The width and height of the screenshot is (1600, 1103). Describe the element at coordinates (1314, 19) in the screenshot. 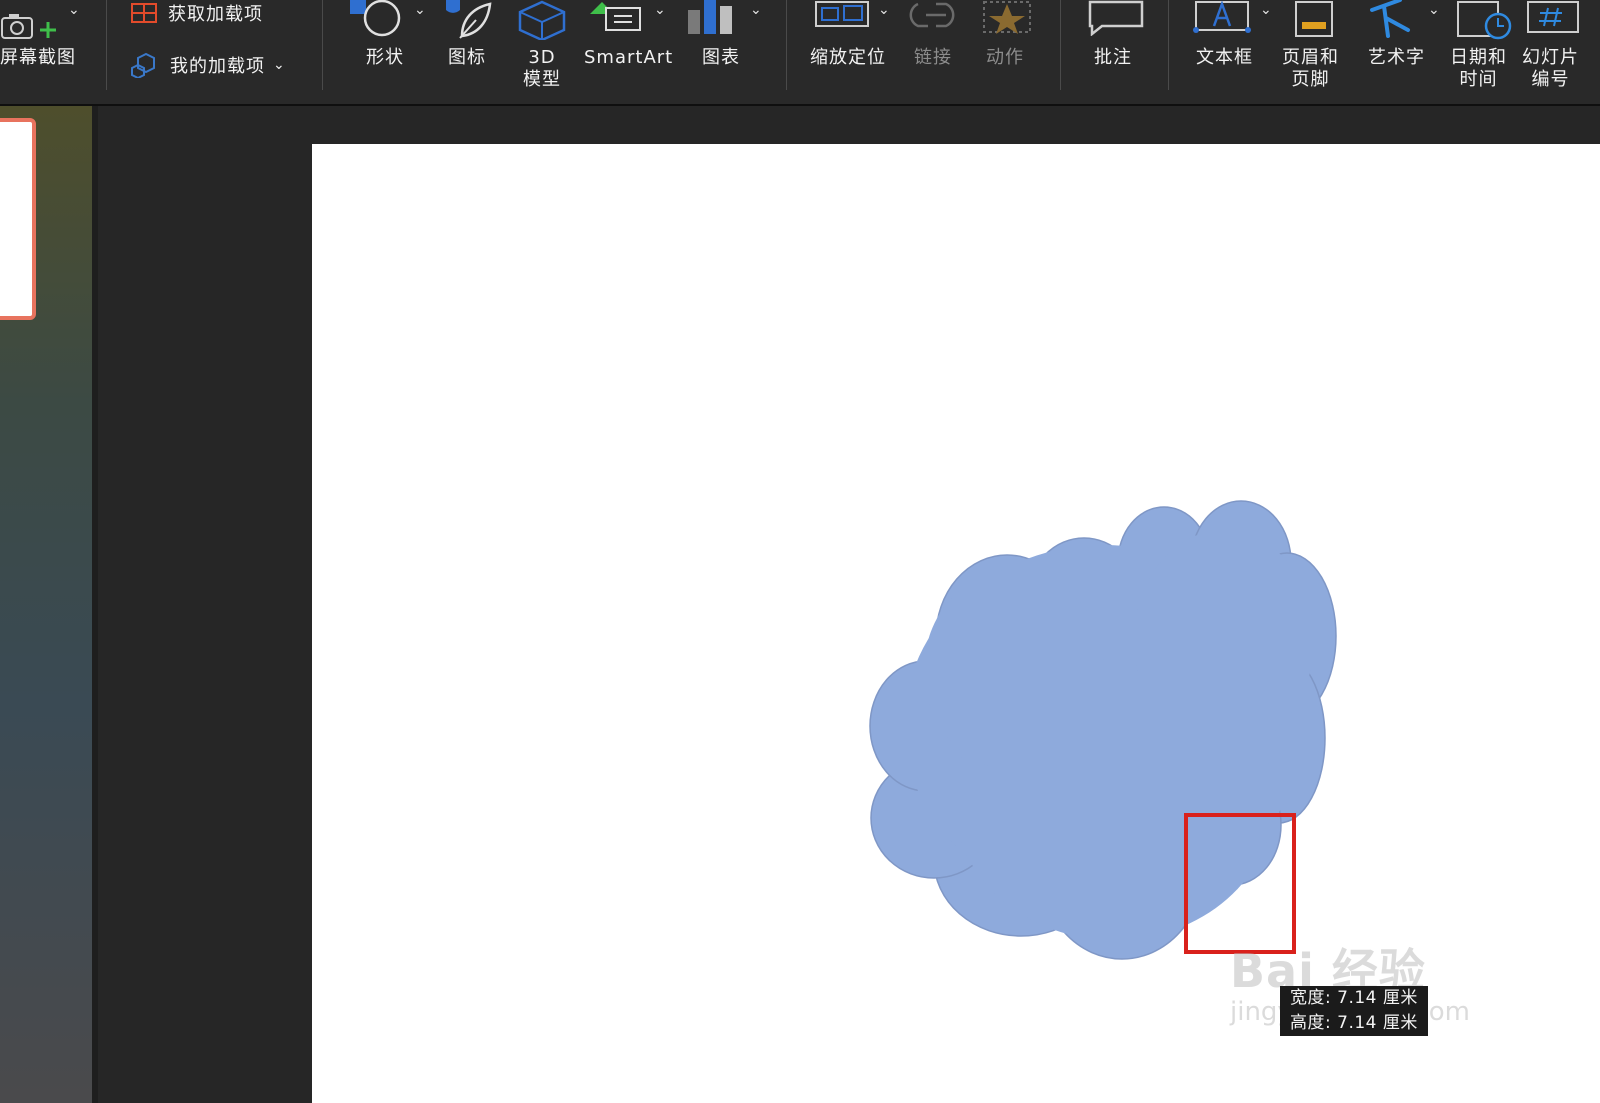

I see `header-footer-icon` at that location.